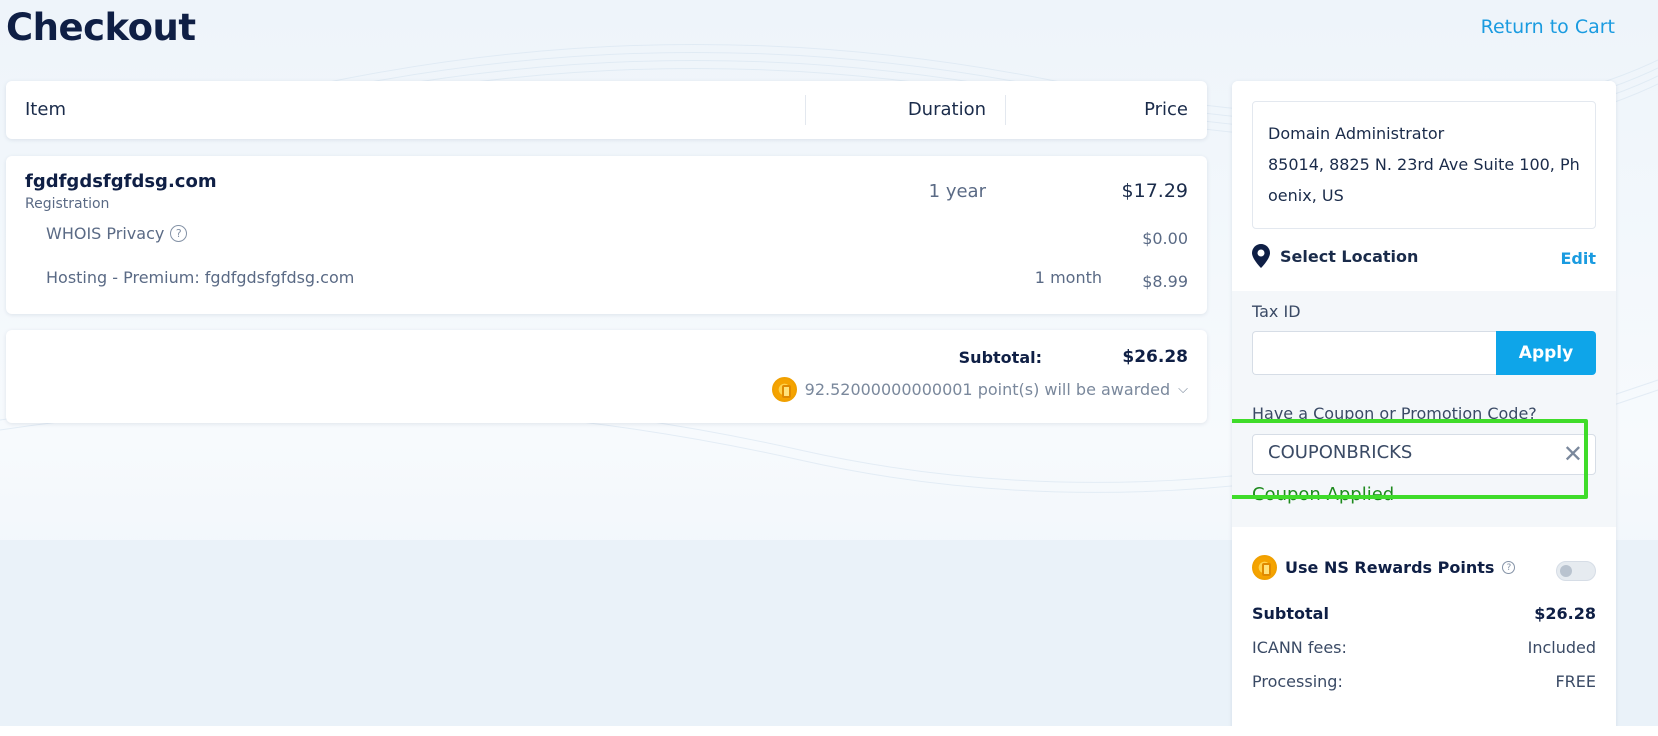  What do you see at coordinates (1297, 681) in the screenshot?
I see `processing-label: Processing:` at bounding box center [1297, 681].